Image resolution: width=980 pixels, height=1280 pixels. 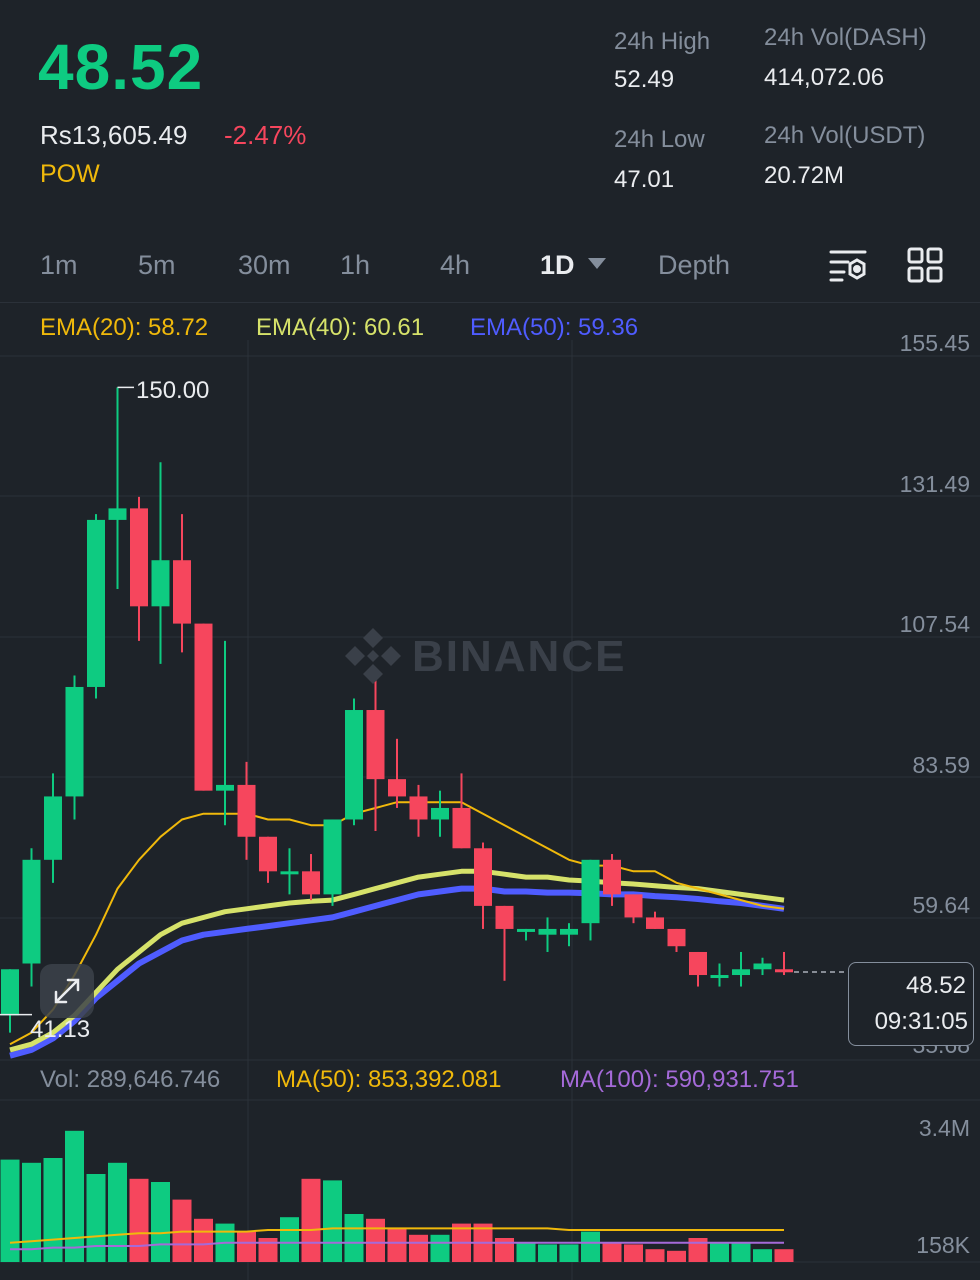 What do you see at coordinates (845, 37) in the screenshot?
I see `vol-base-label: 24h Vol(DASH)` at bounding box center [845, 37].